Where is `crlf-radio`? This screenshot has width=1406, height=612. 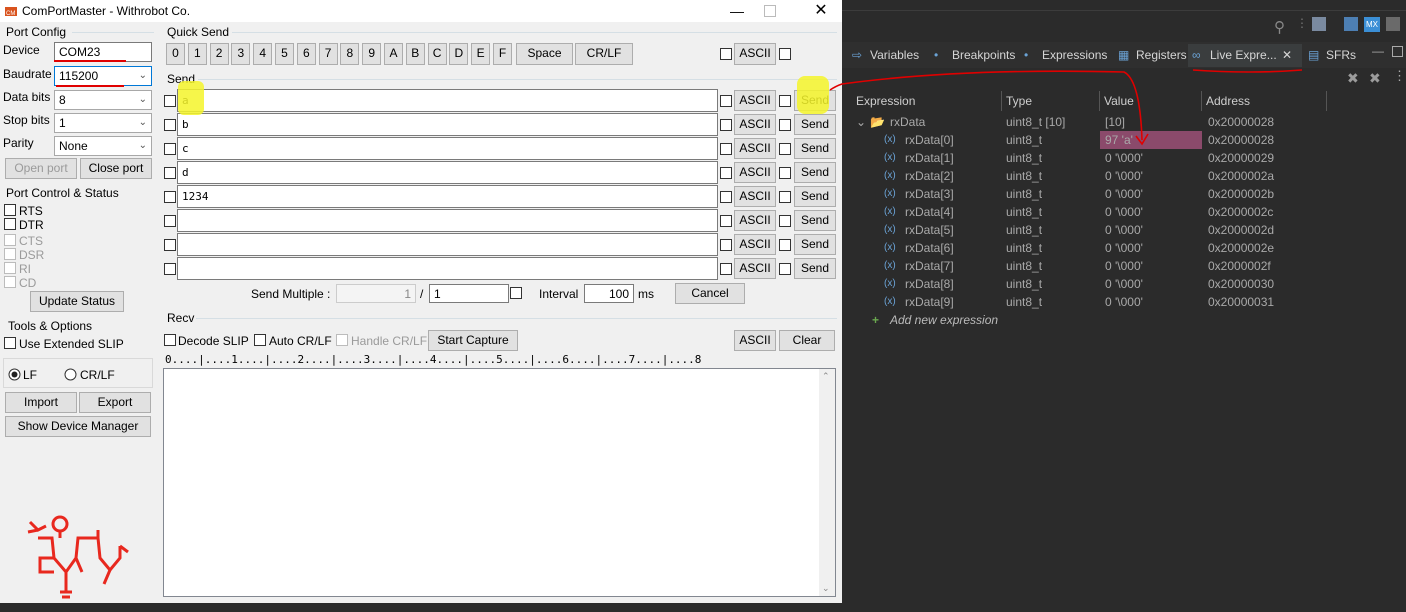 crlf-radio is located at coordinates (70, 374).